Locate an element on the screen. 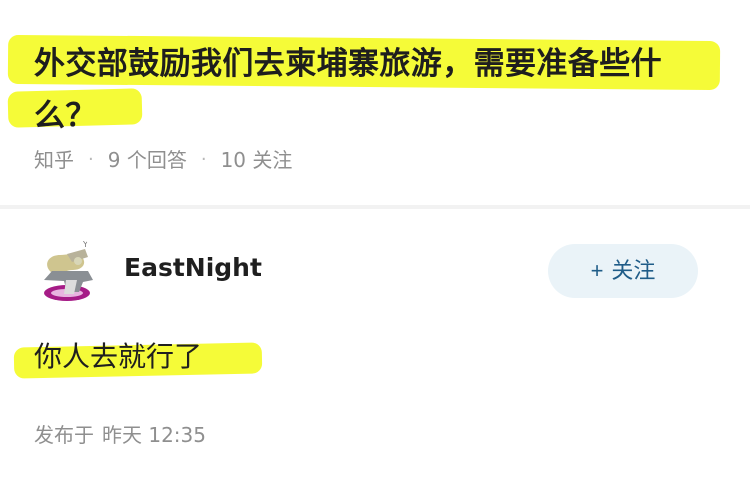  answer-author: EastNight is located at coordinates (193, 268).